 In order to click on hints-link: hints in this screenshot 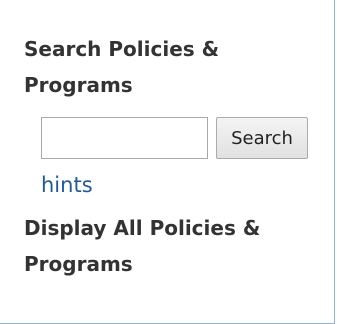, I will do `click(67, 185)`.